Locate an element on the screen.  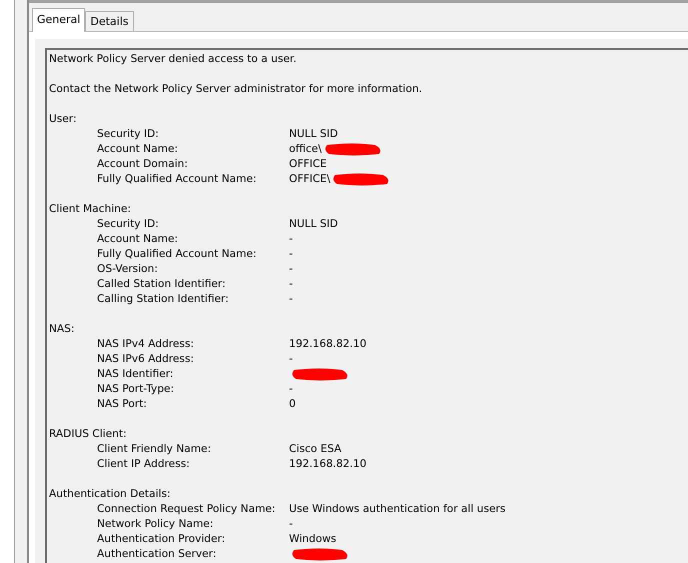
field-label: Network Policy Name: is located at coordinates (155, 524).